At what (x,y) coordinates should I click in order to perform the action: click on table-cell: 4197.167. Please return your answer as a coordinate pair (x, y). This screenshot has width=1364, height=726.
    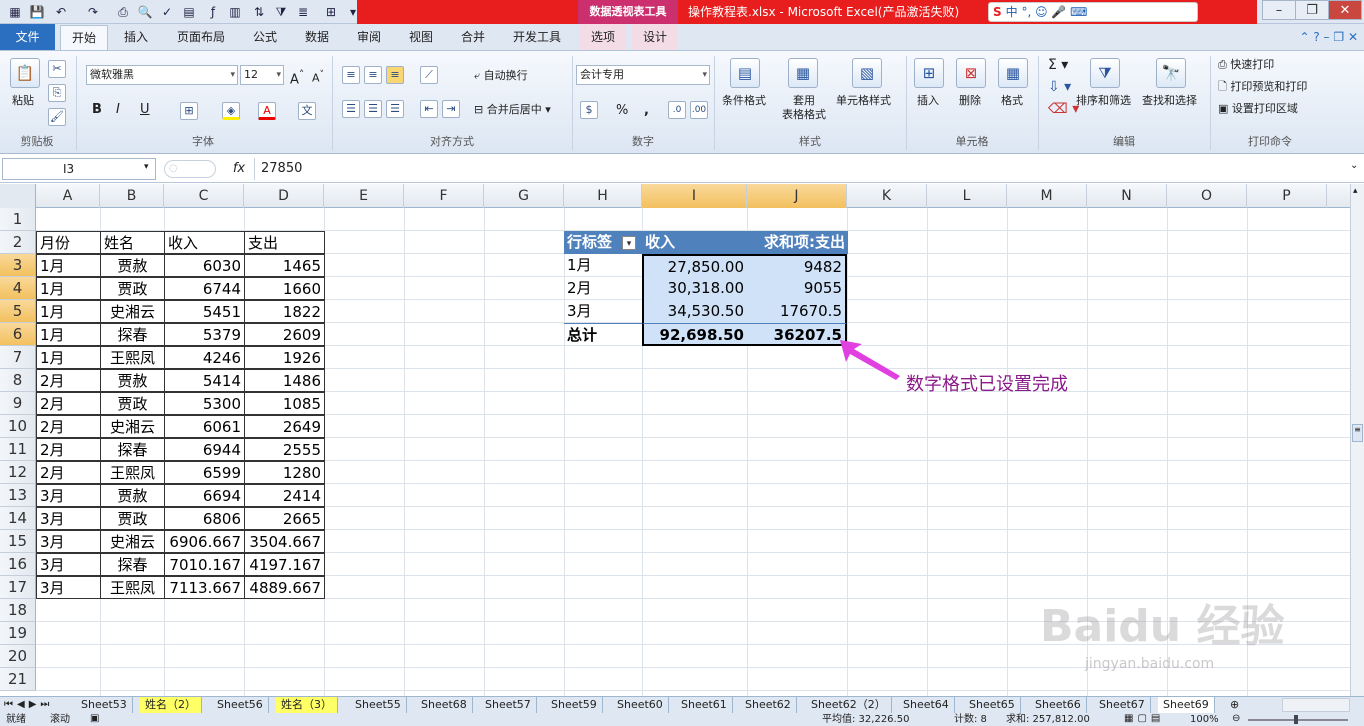
    Looking at the image, I should click on (284, 564).